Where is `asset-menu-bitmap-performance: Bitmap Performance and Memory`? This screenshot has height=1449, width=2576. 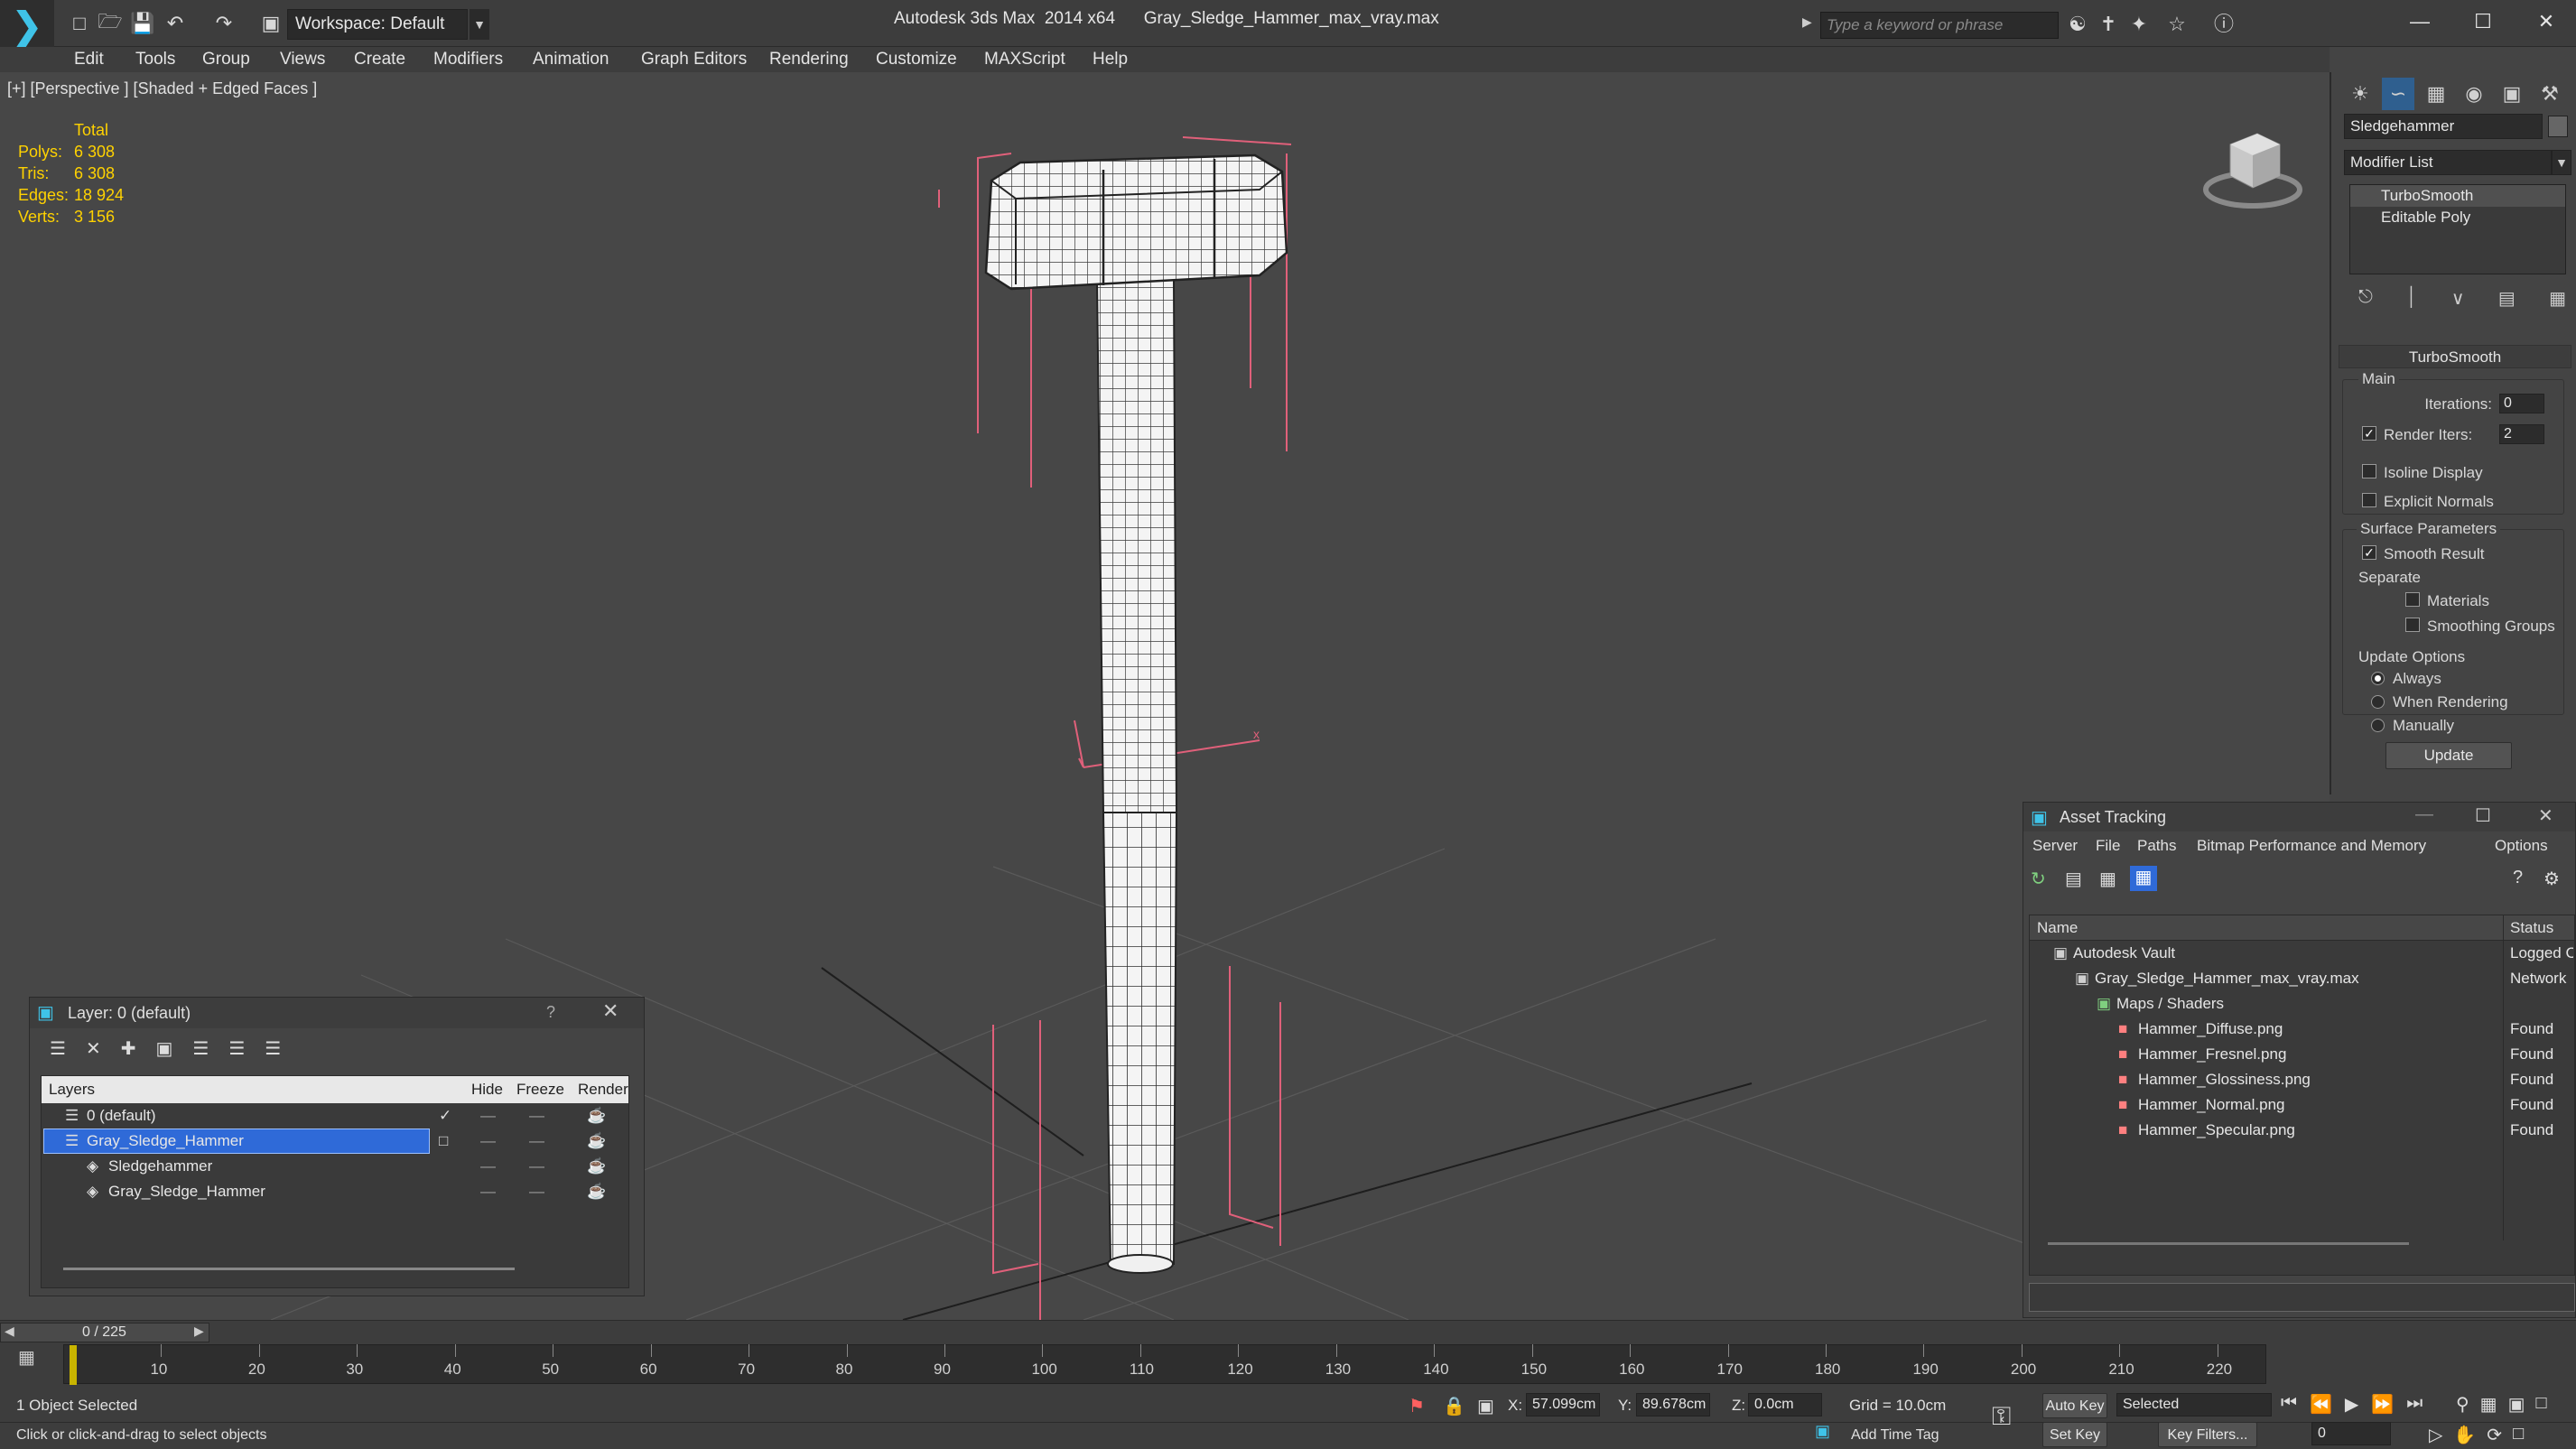
asset-menu-bitmap-performance: Bitmap Performance and Memory is located at coordinates (2311, 846).